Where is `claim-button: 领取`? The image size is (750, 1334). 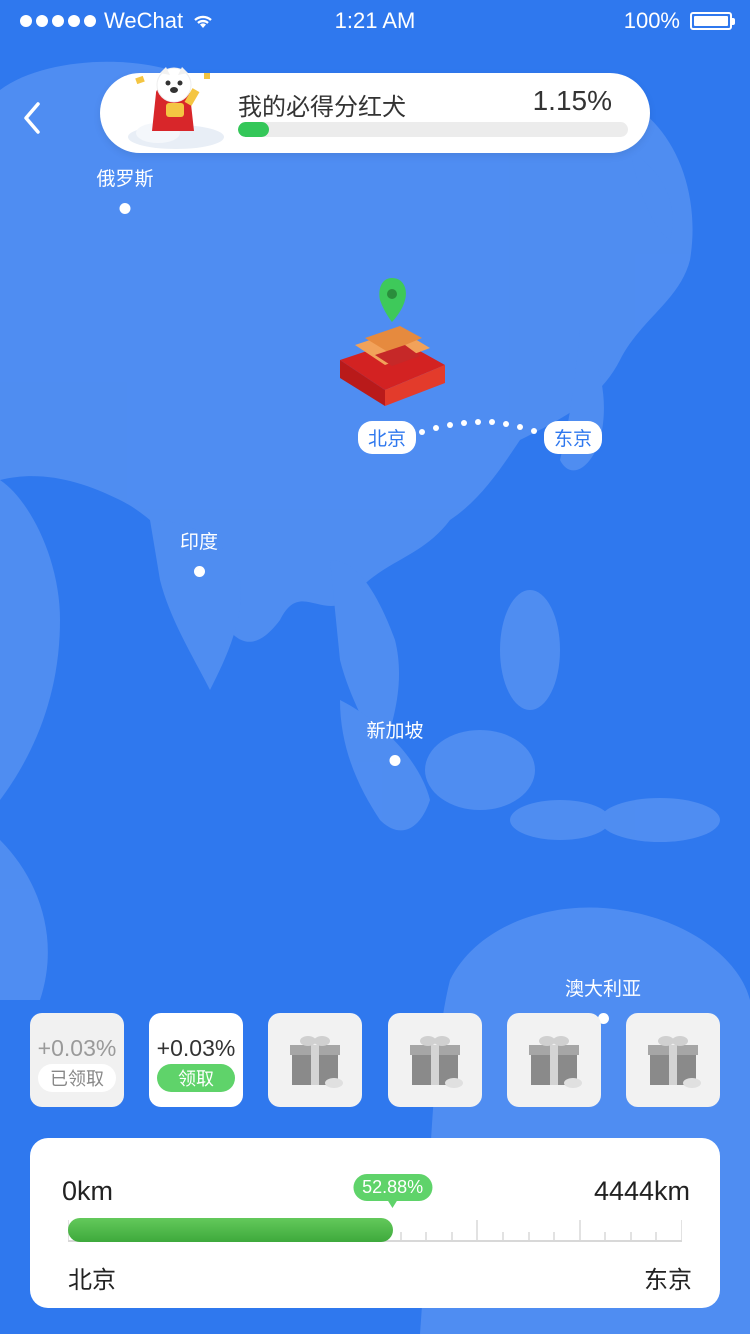
claim-button: 领取 is located at coordinates (196, 1077).